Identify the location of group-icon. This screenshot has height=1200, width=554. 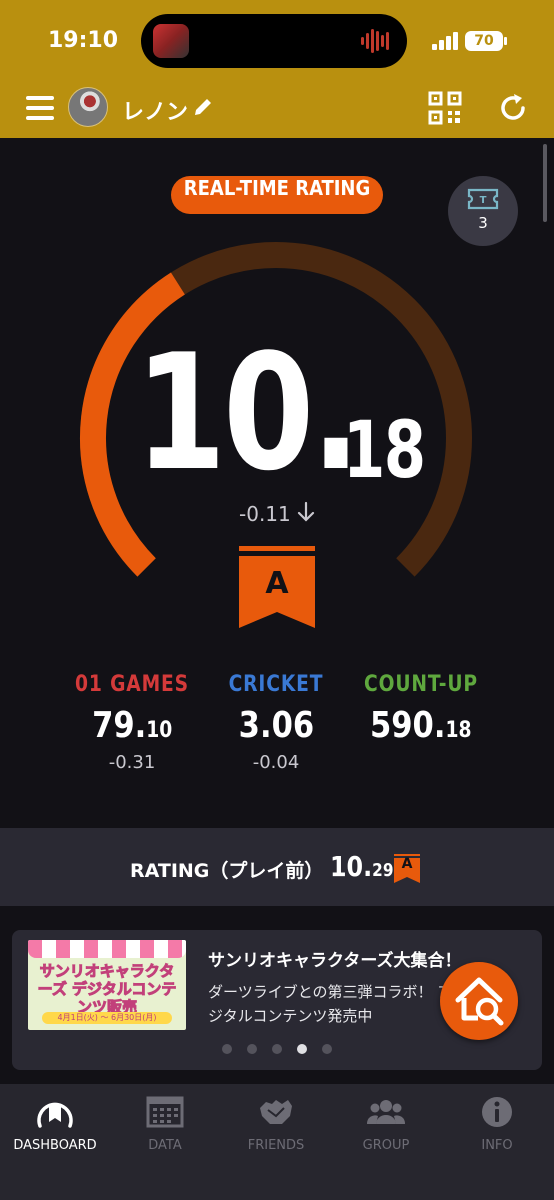
(386, 1112).